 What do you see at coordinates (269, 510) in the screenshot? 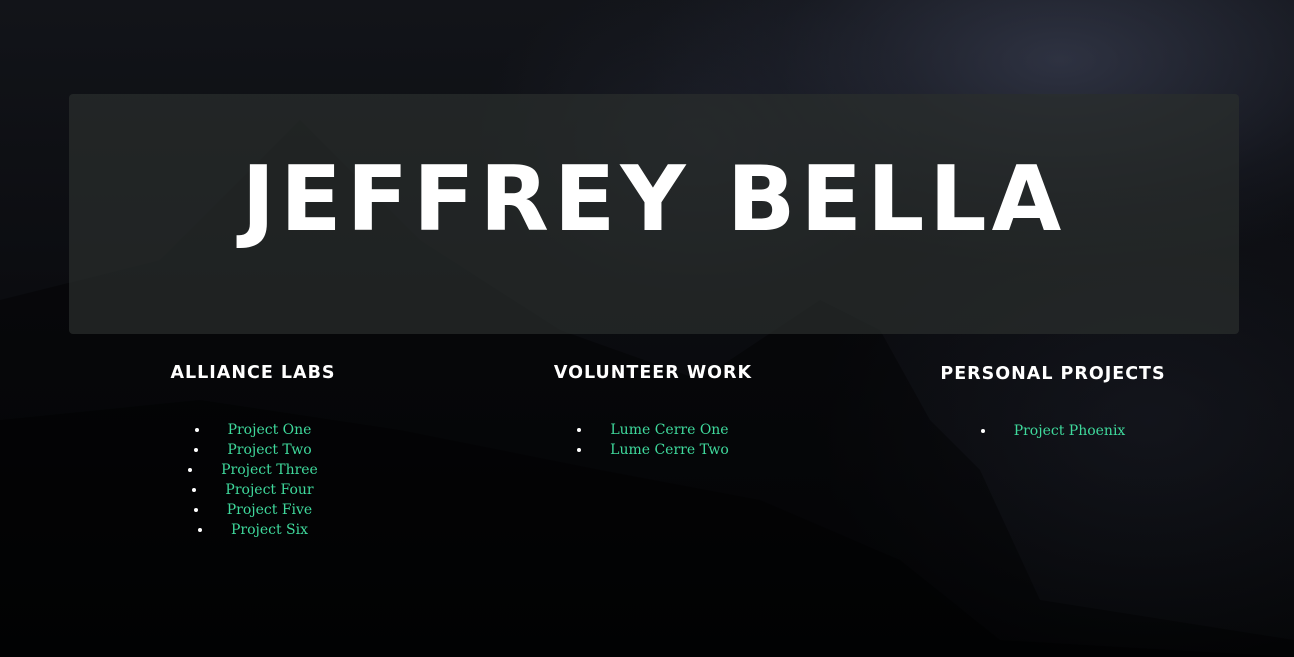
I see `project-link-five: Project Five` at bounding box center [269, 510].